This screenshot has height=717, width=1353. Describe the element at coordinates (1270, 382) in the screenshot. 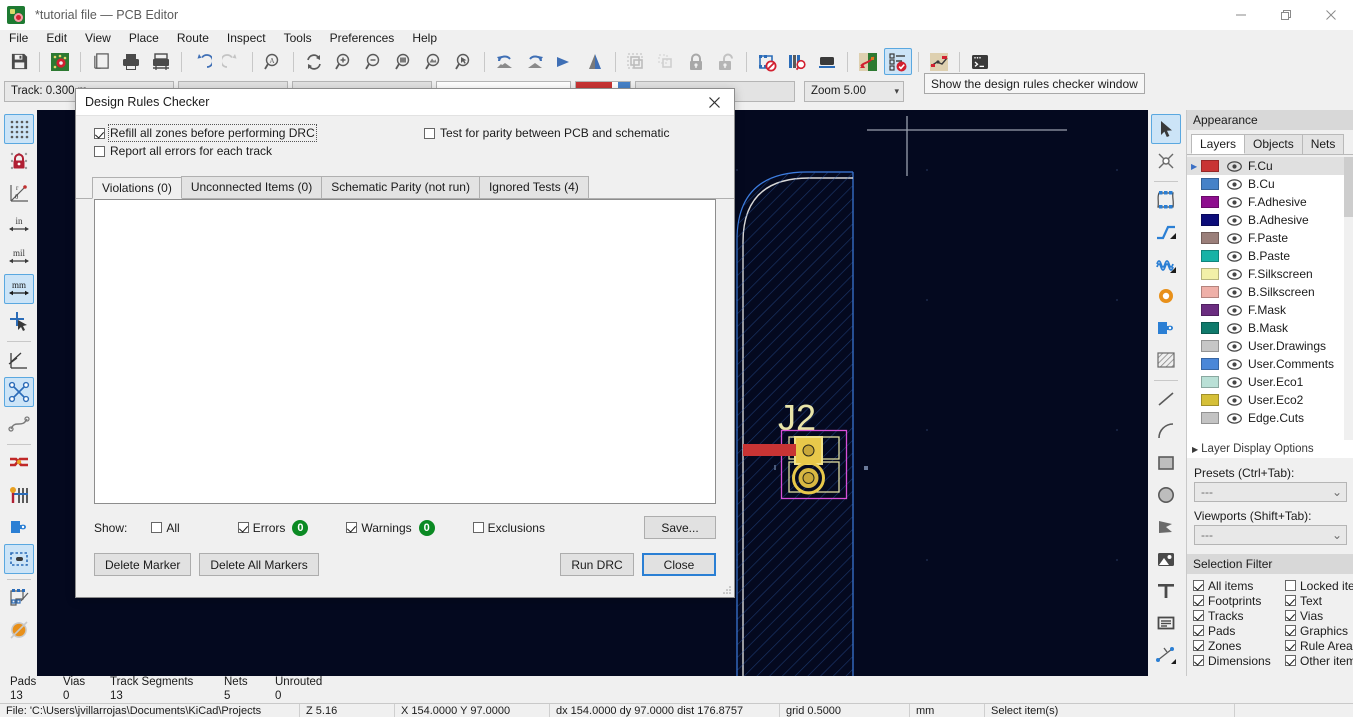

I see `layer-row: User.Eco1` at that location.